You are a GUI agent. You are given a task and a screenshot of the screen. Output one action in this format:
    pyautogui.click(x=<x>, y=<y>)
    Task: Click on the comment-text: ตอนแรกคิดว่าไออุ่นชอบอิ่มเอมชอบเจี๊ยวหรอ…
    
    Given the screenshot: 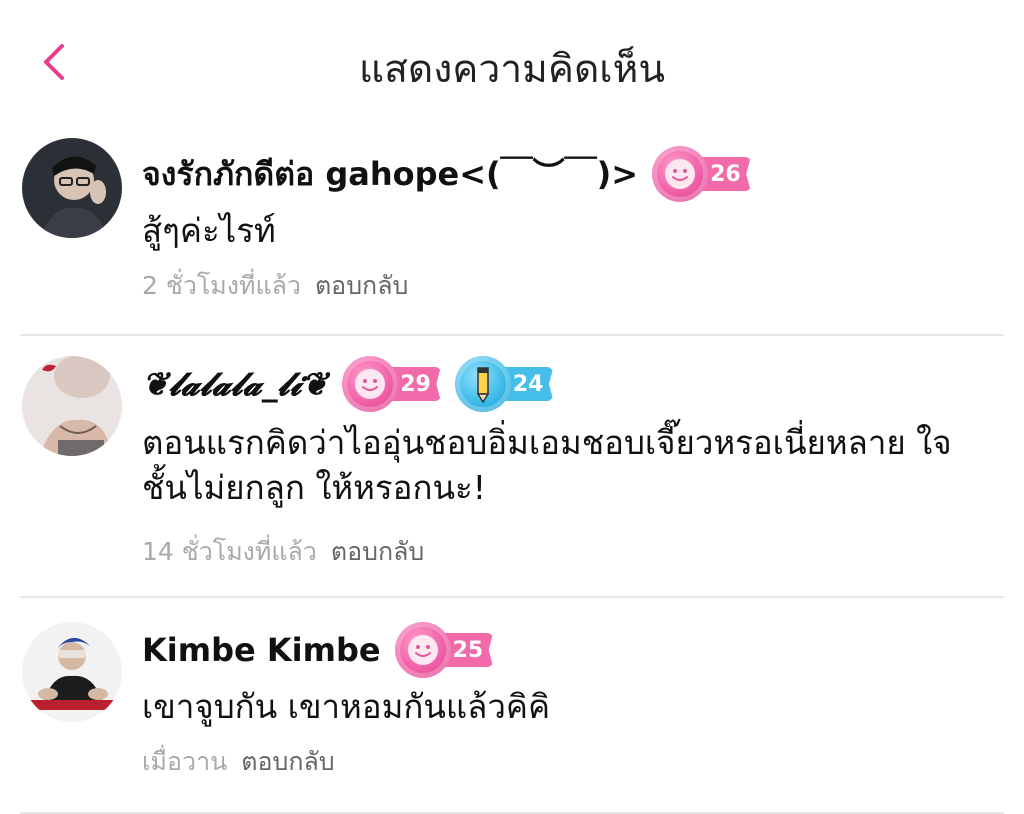 What is the action you would take?
    pyautogui.click(x=547, y=465)
    